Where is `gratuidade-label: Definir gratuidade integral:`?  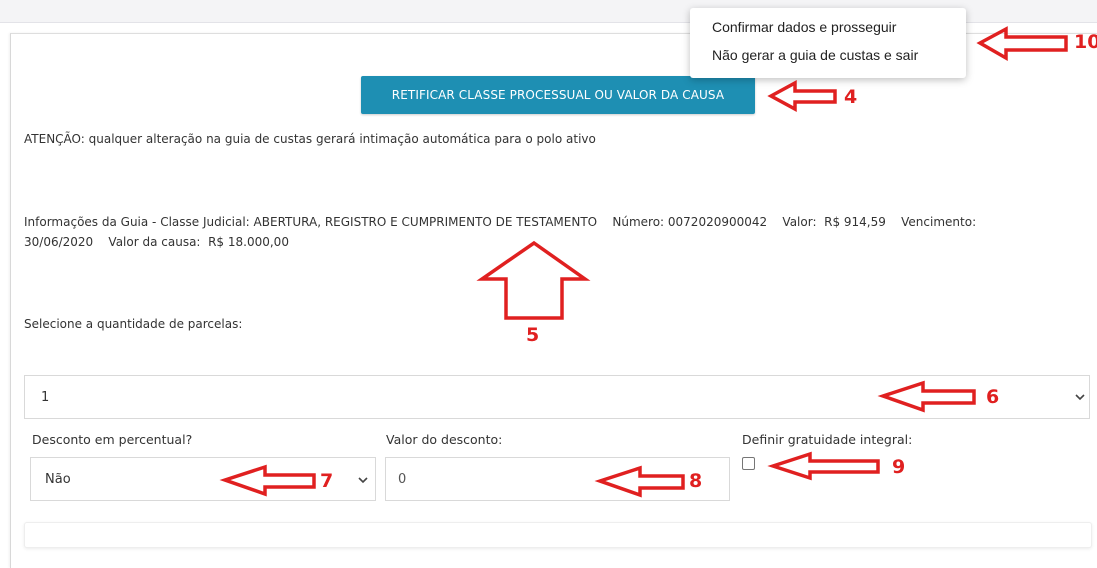
gratuidade-label: Definir gratuidade integral: is located at coordinates (827, 439).